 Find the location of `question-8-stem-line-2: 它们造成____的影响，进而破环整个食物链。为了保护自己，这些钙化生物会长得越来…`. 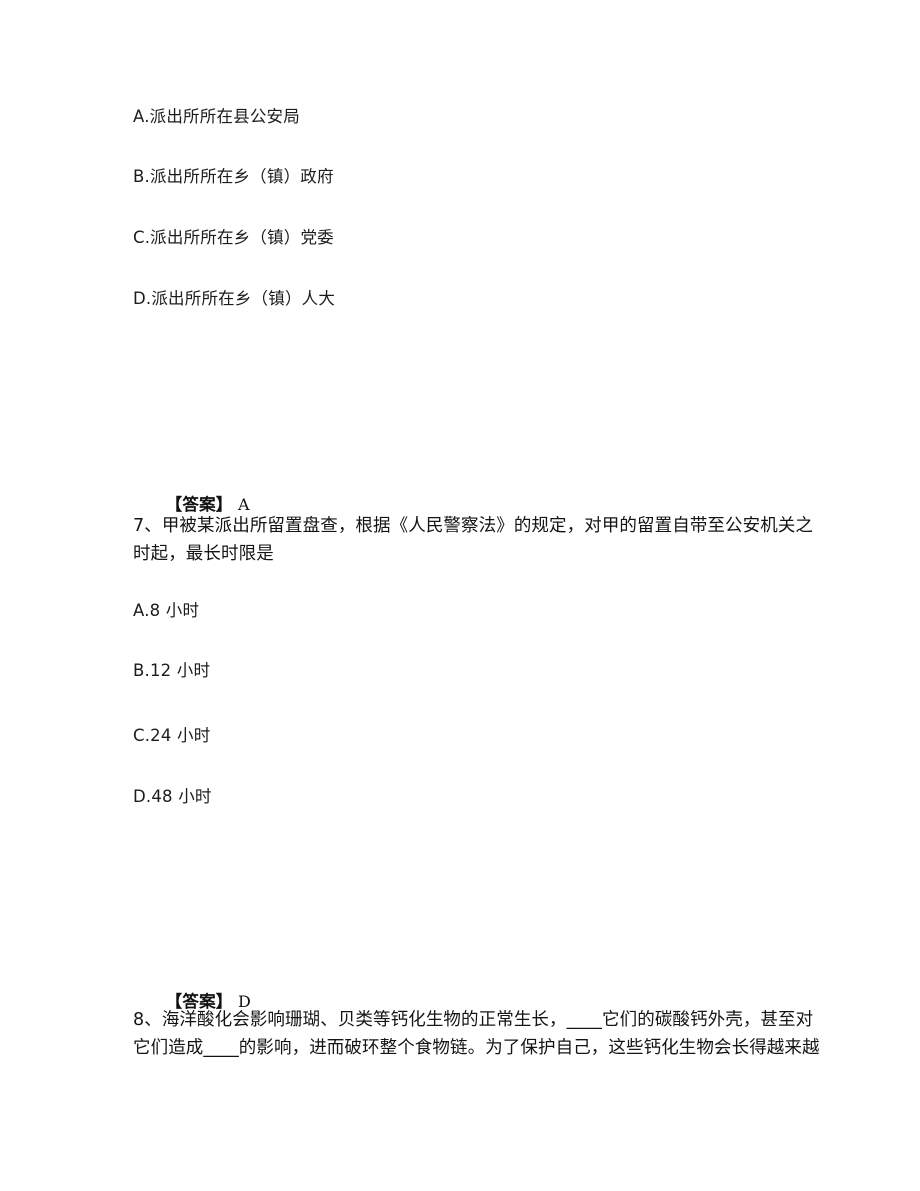

question-8-stem-line-2: 它们造成____的影响，进而破环整个食物链。为了保护自己，这些钙化生物会长得越来… is located at coordinates (476, 1048).